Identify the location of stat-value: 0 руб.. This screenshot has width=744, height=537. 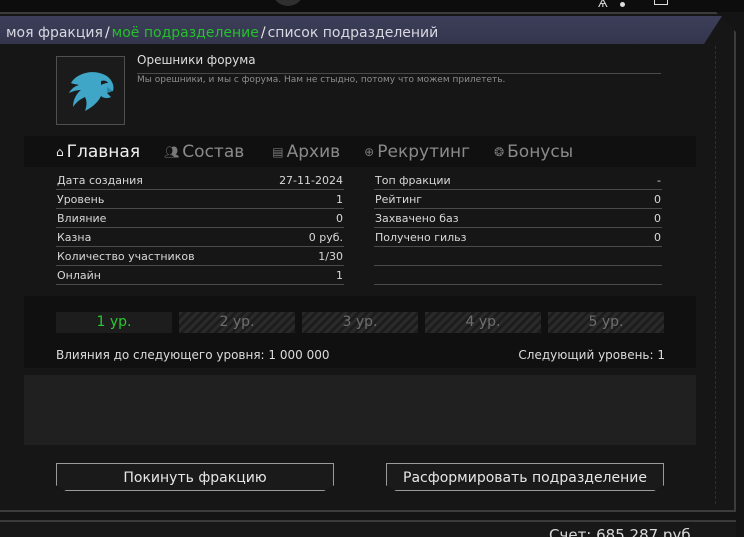
(325, 237).